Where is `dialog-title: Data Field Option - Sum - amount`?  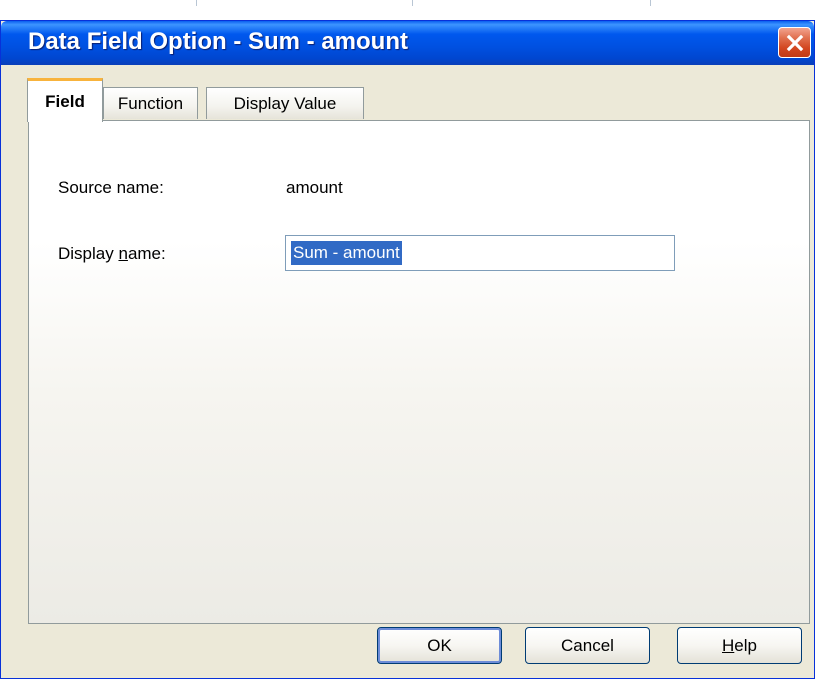
dialog-title: Data Field Option - Sum - amount is located at coordinates (218, 41).